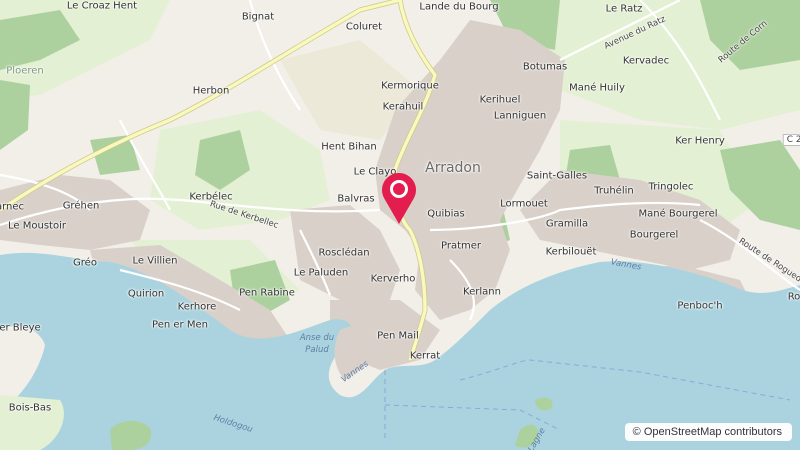 This screenshot has height=450, width=800. Describe the element at coordinates (482, 292) in the screenshot. I see `place-label-kerlann: Kerlann` at that location.